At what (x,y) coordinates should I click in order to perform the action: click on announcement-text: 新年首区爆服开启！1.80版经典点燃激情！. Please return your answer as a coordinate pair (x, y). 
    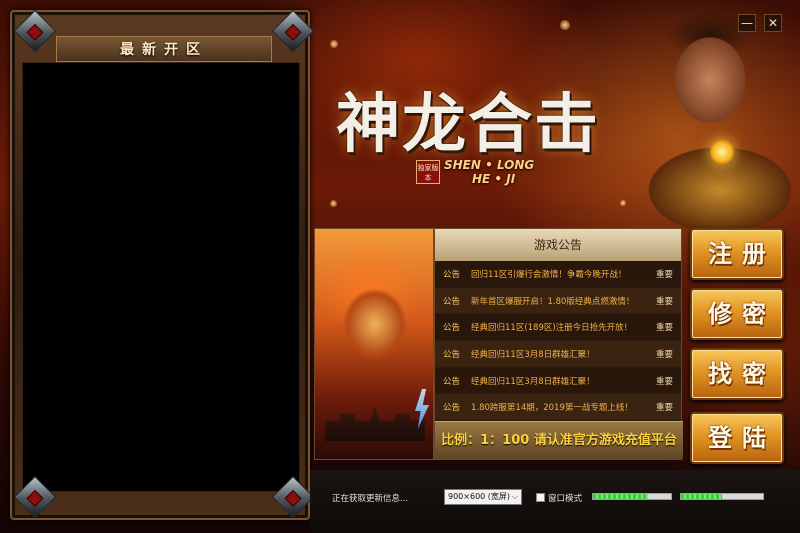
    Looking at the image, I should click on (553, 301).